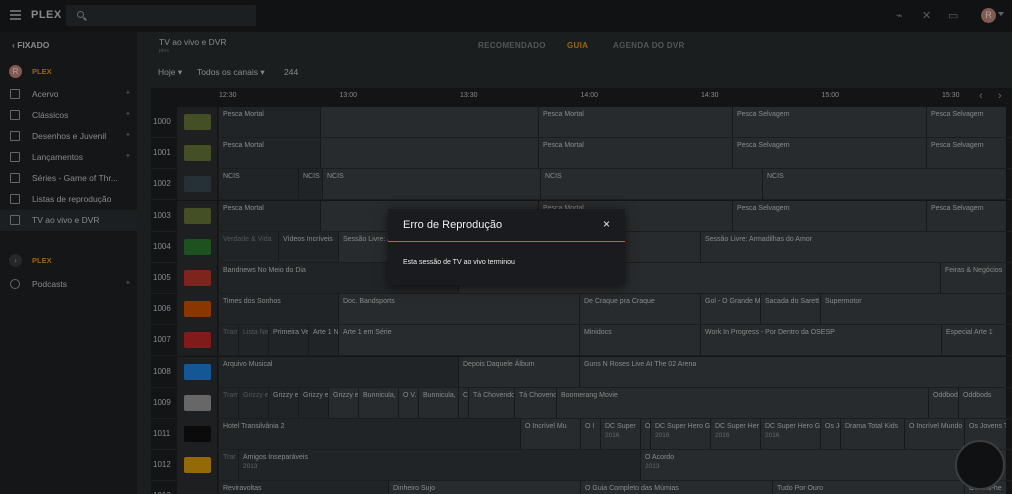 The width and height of the screenshot is (1012, 494). Describe the element at coordinates (606, 224) in the screenshot. I see `close-icon: ×` at that location.